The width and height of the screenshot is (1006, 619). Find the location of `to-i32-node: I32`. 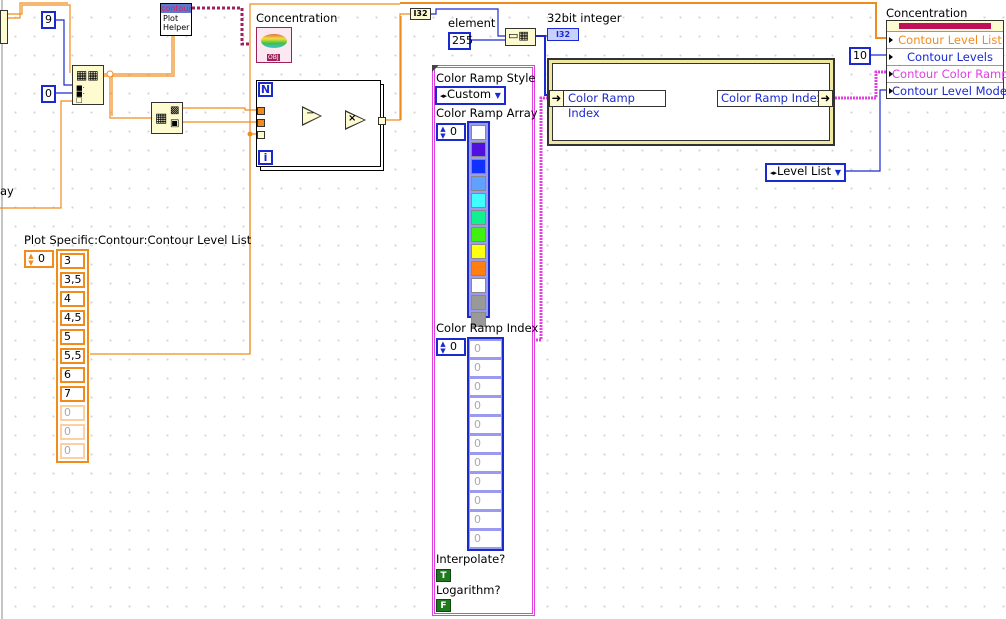

to-i32-node: I32 is located at coordinates (420, 14).